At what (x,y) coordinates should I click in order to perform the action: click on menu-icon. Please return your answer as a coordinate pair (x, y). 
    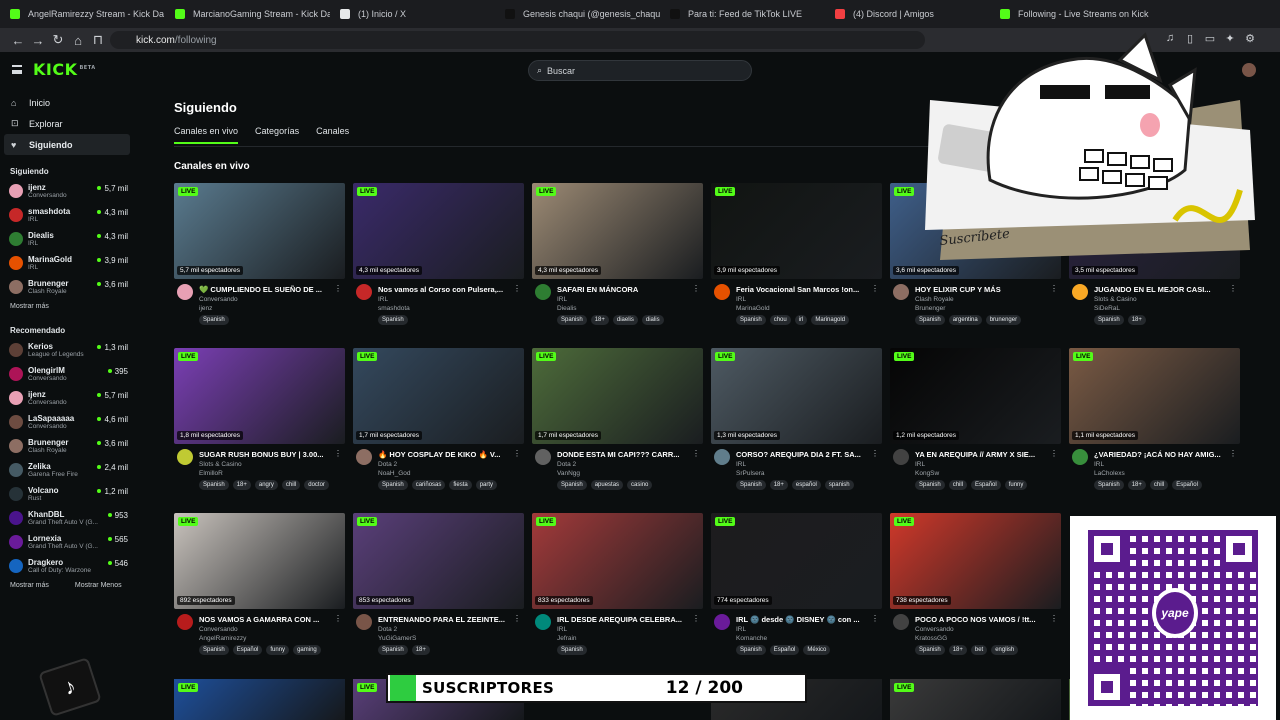
    Looking at the image, I should click on (17, 69).